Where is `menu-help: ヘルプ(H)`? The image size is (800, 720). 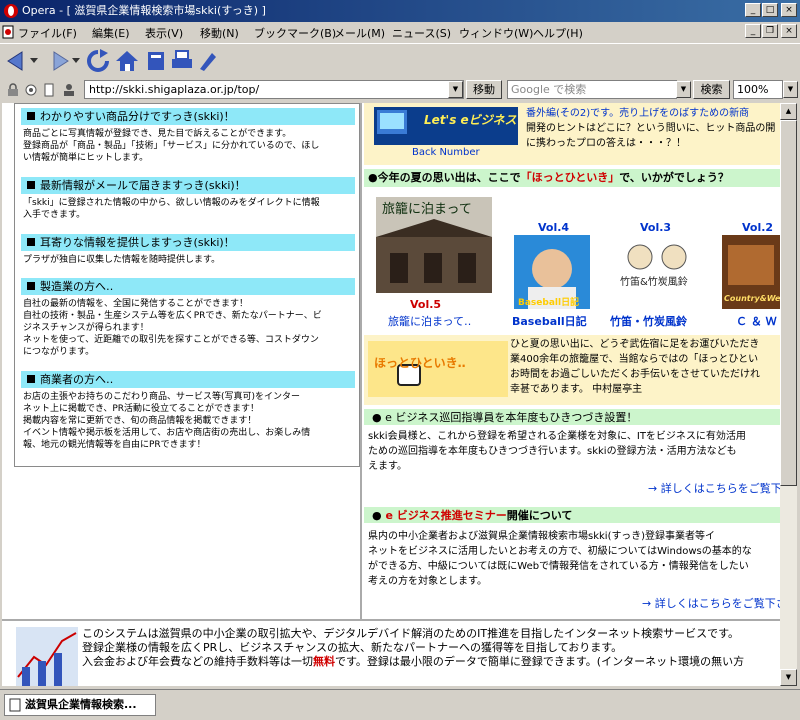
menu-help: ヘルプ(H) is located at coordinates (558, 33).